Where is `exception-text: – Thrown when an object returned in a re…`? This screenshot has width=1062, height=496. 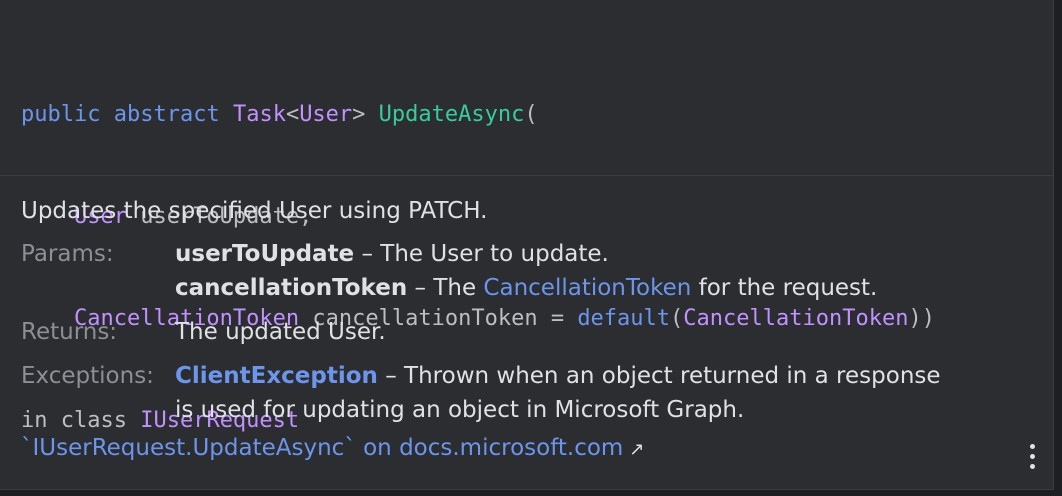 exception-text: – Thrown when an object returned in a re… is located at coordinates (659, 376).